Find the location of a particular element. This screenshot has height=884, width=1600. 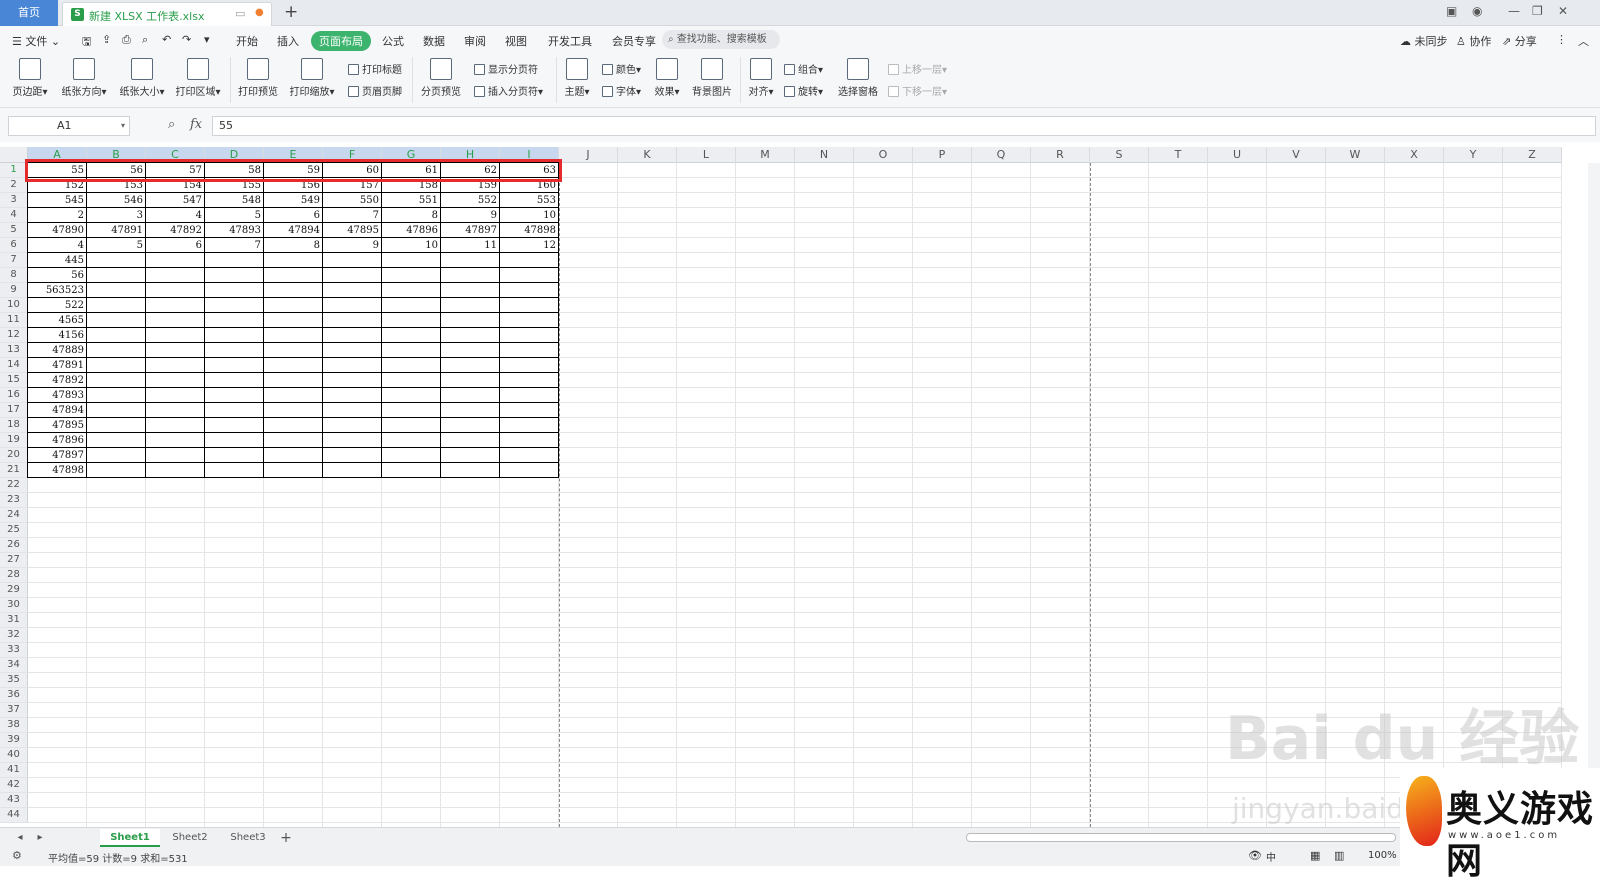

column-header-k: K is located at coordinates (647, 155).